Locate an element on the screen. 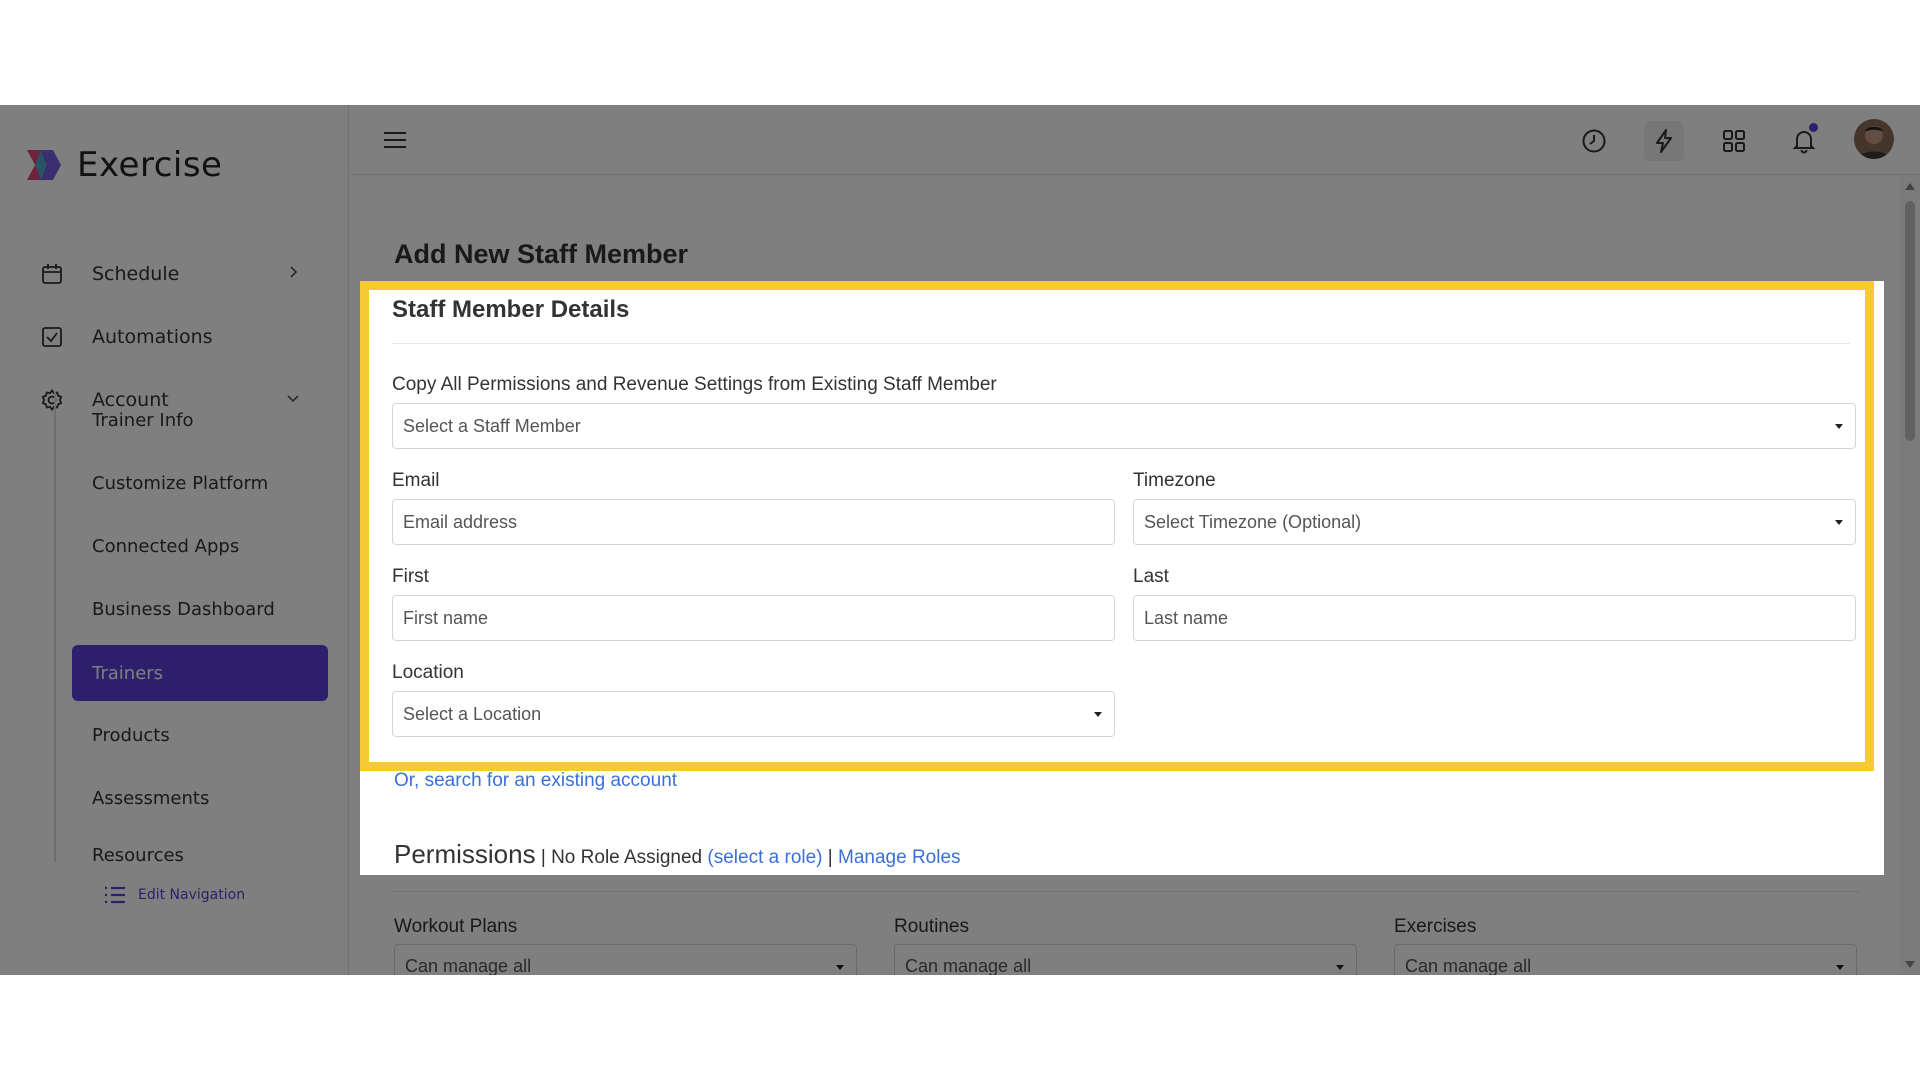 The width and height of the screenshot is (1920, 1080). sidebar-item-products: Products is located at coordinates (200, 735).